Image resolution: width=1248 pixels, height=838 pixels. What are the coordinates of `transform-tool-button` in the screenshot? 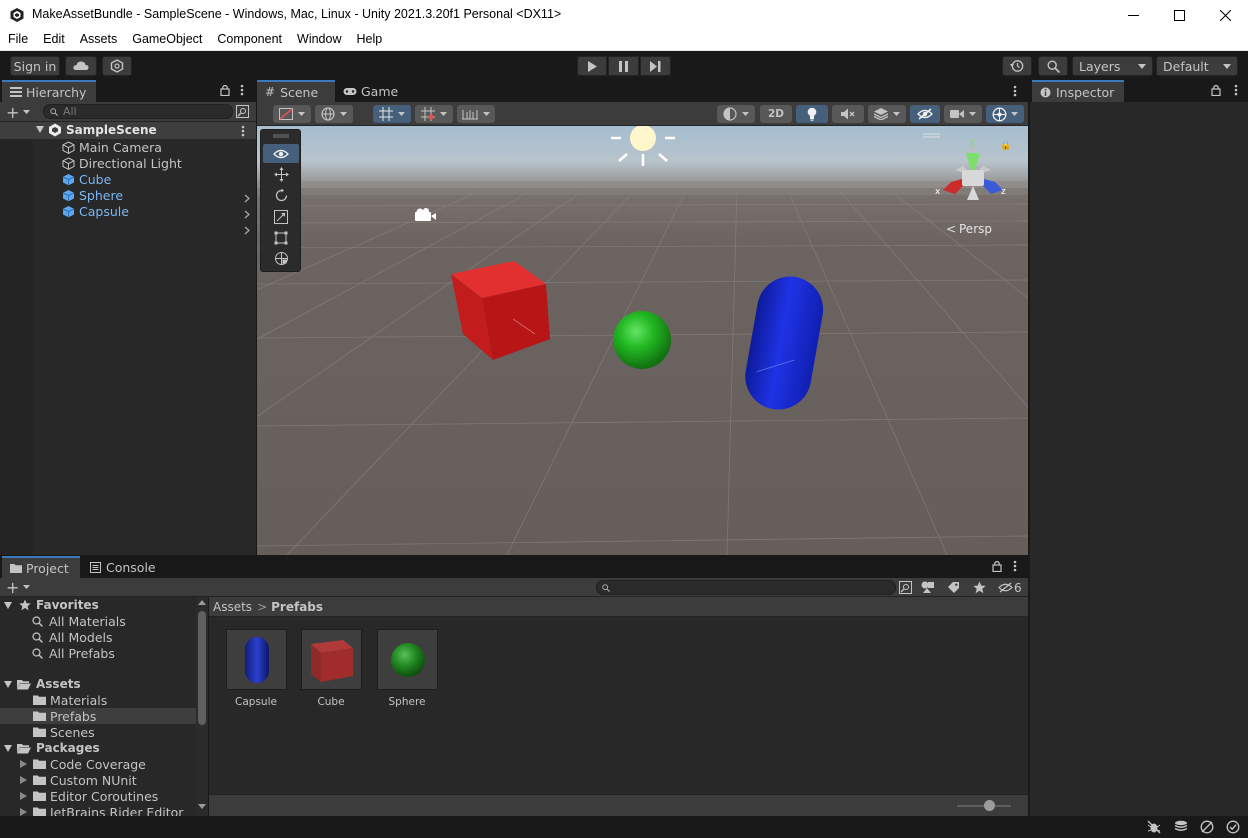 It's located at (281, 258).